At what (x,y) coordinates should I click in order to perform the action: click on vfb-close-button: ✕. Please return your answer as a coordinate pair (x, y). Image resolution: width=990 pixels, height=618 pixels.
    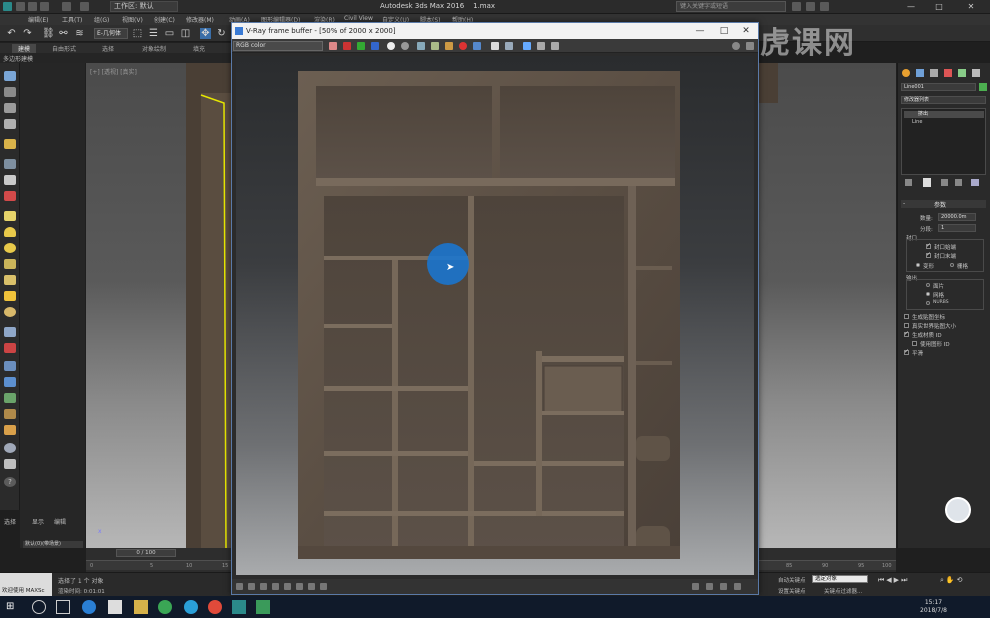
    Looking at the image, I should click on (746, 31).